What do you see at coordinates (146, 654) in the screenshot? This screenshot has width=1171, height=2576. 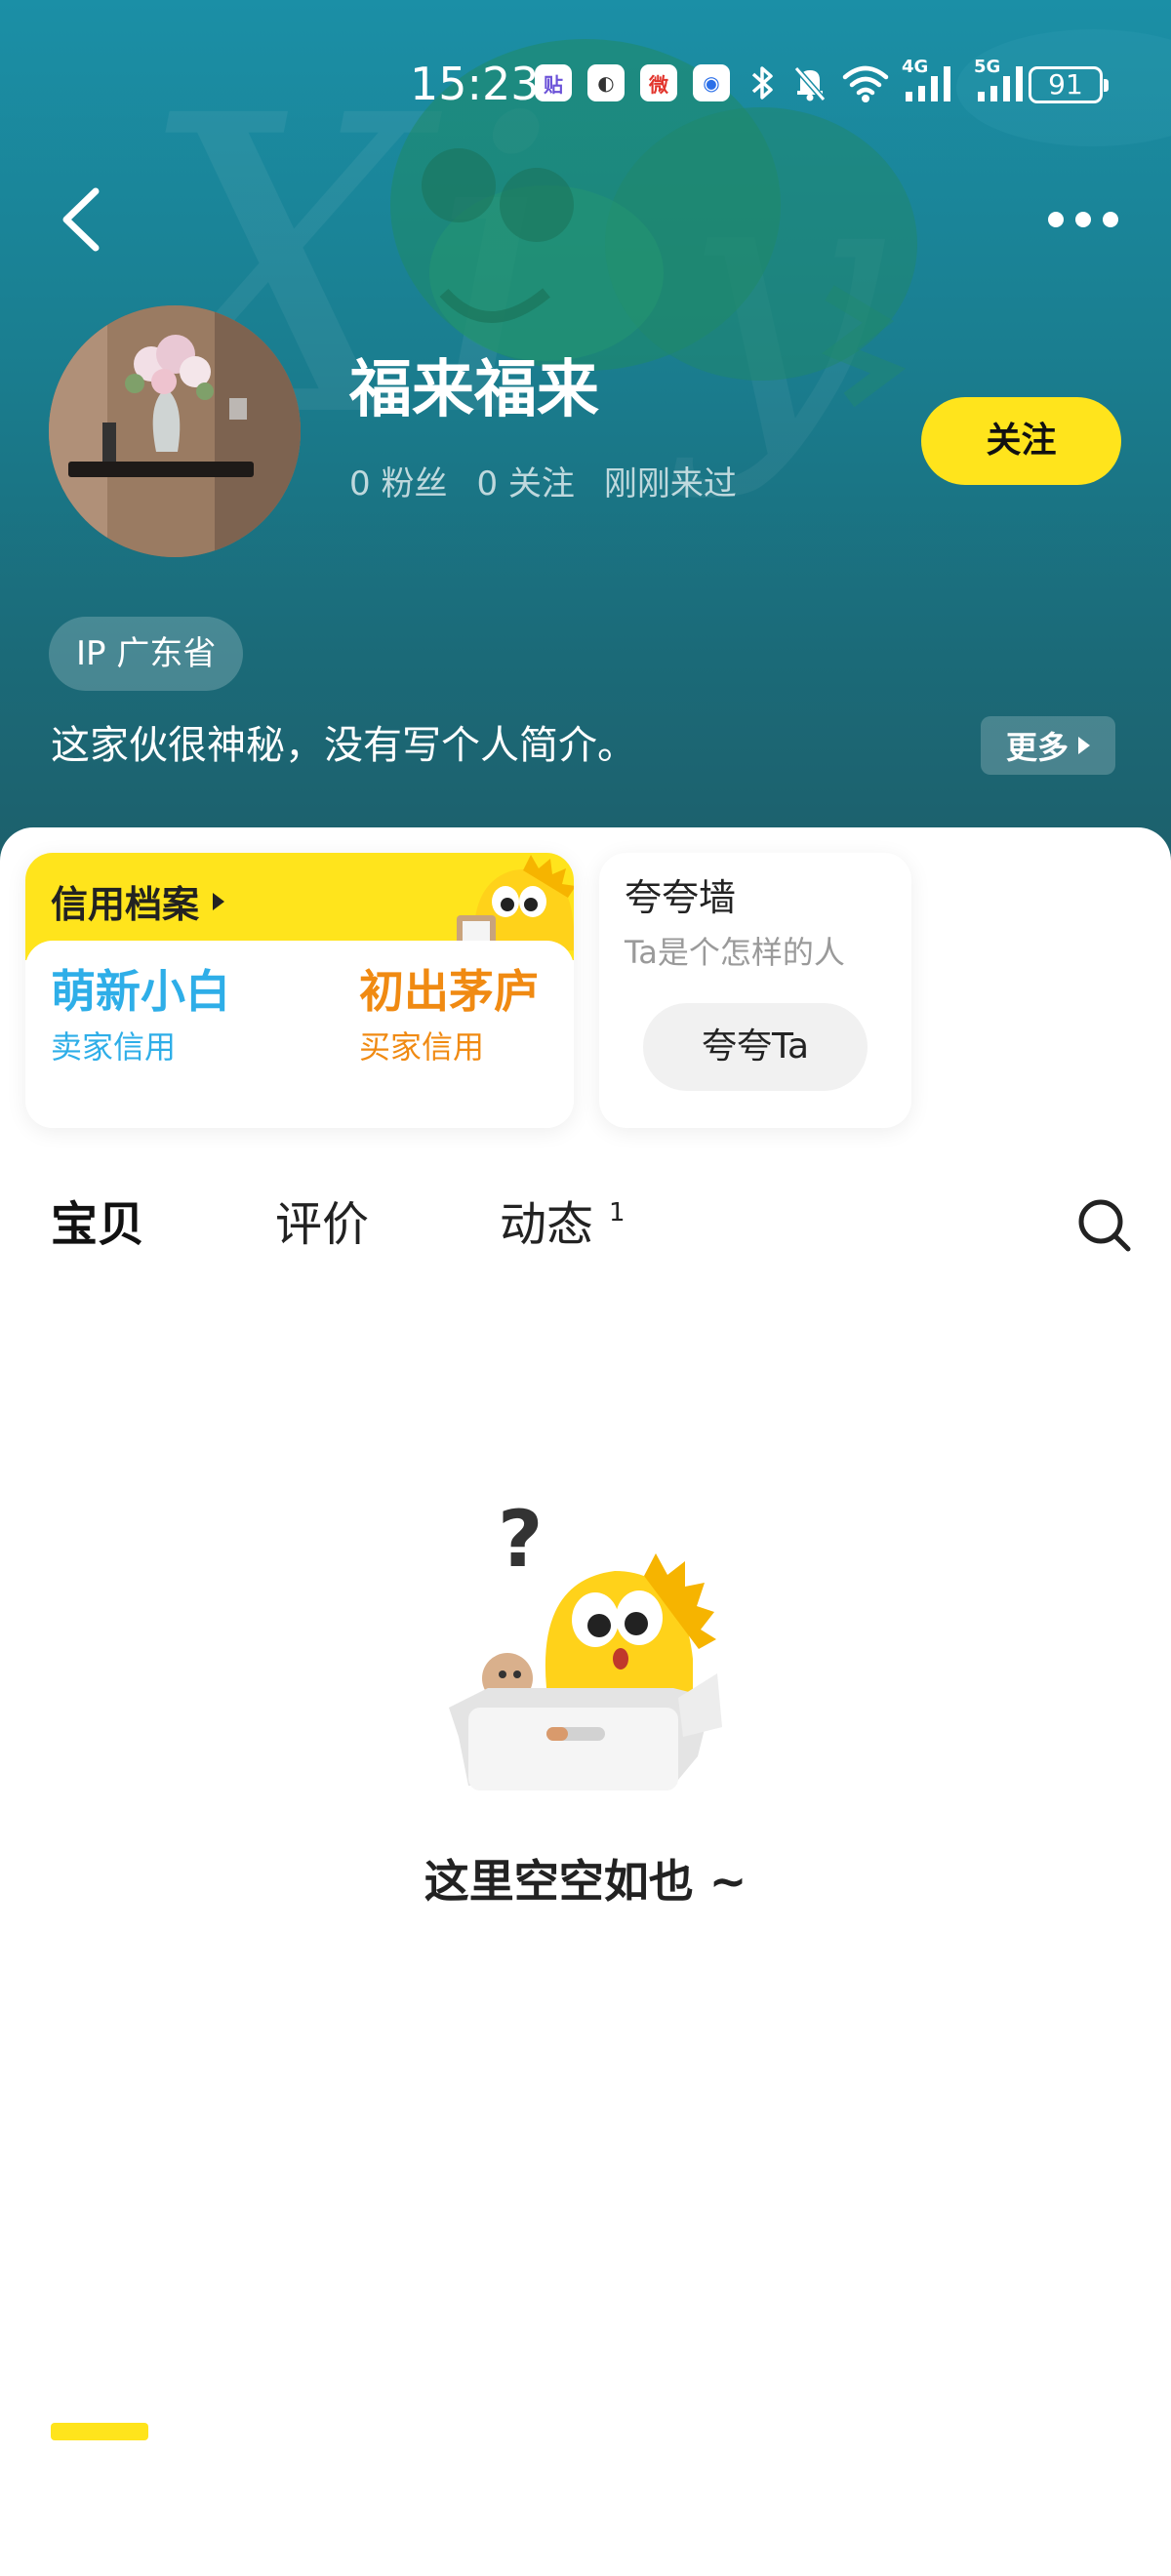 I see `ip-location-chip: IP 广东省` at bounding box center [146, 654].